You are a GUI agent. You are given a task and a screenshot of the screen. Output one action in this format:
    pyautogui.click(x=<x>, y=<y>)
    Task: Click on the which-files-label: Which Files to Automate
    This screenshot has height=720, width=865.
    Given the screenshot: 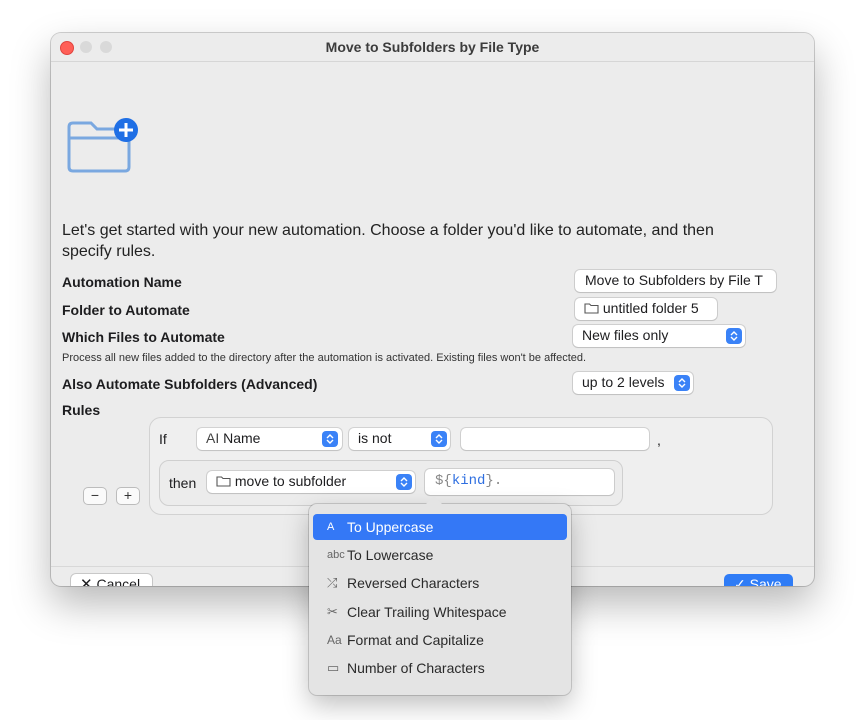 What is the action you would take?
    pyautogui.click(x=143, y=337)
    